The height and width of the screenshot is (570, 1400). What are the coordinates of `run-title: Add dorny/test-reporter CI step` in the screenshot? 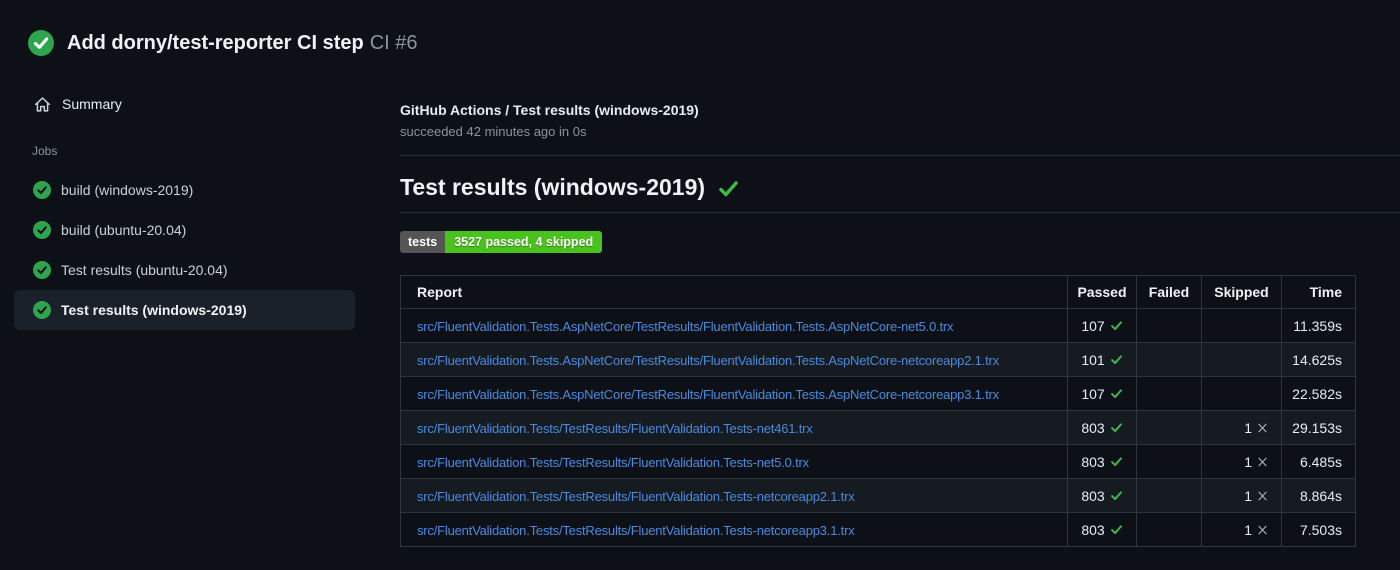 It's located at (215, 43).